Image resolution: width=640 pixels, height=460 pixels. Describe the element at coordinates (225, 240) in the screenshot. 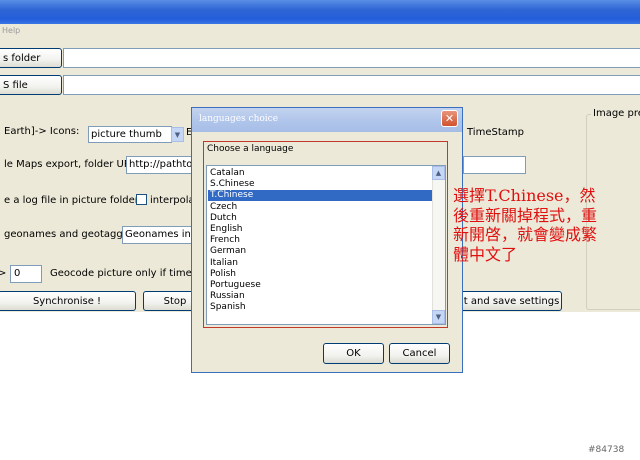

I see `language-item-french: French` at that location.